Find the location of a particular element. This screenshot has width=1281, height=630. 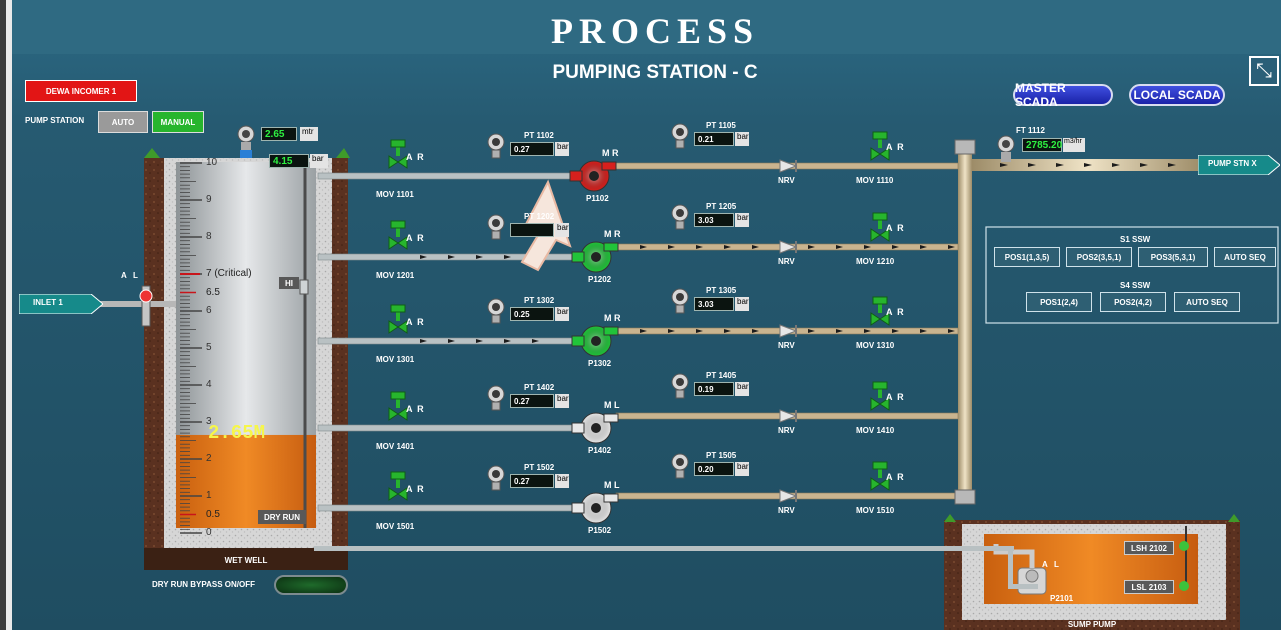

scale-label: 1 is located at coordinates (209, 495).